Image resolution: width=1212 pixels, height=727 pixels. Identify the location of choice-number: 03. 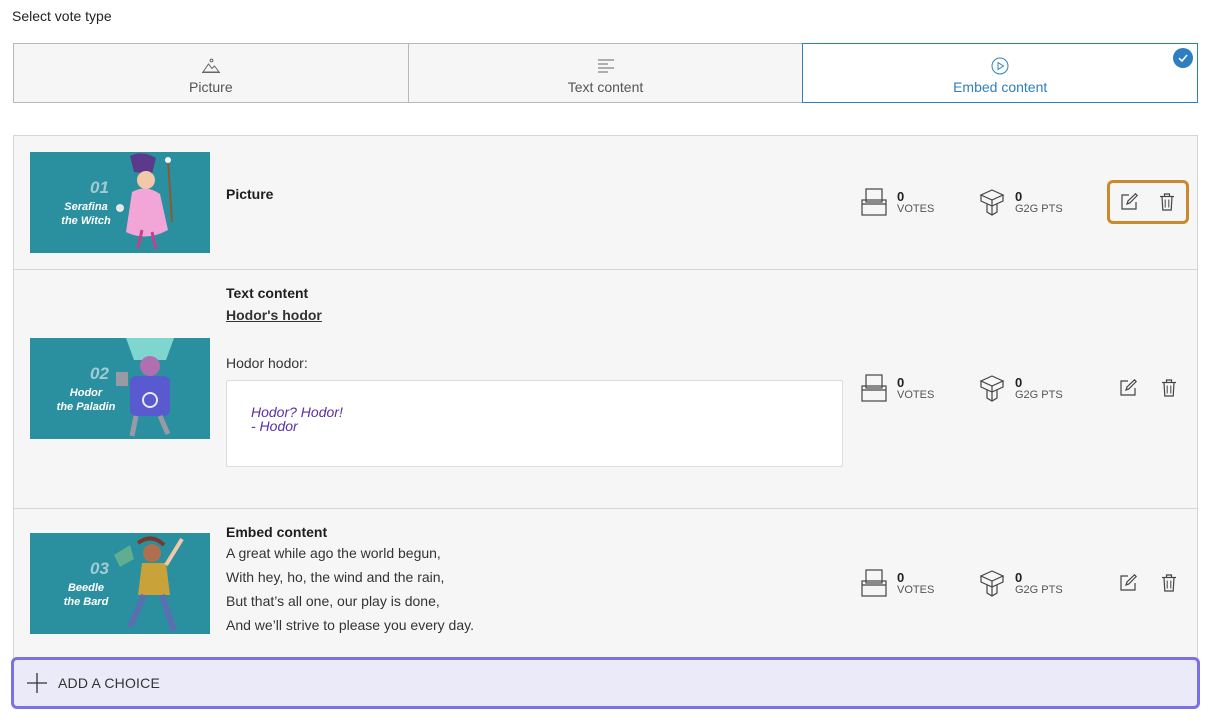
(99, 568).